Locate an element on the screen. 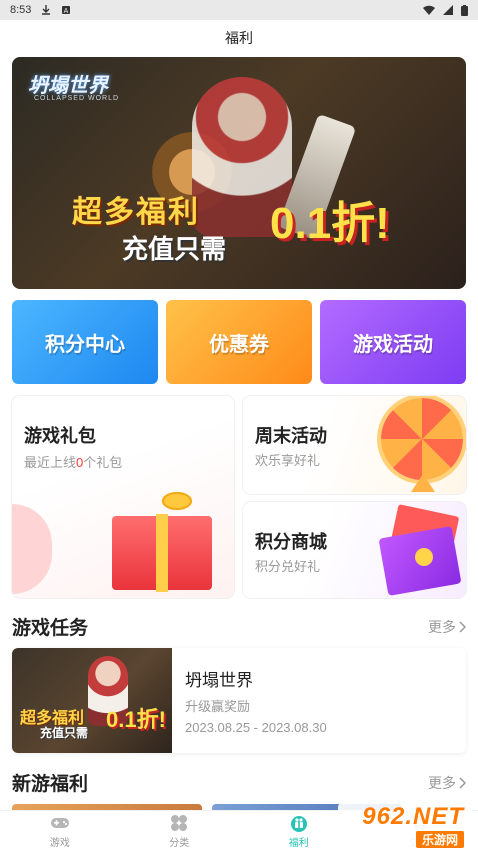  tasks-section-title: 游戏任务 is located at coordinates (50, 628).